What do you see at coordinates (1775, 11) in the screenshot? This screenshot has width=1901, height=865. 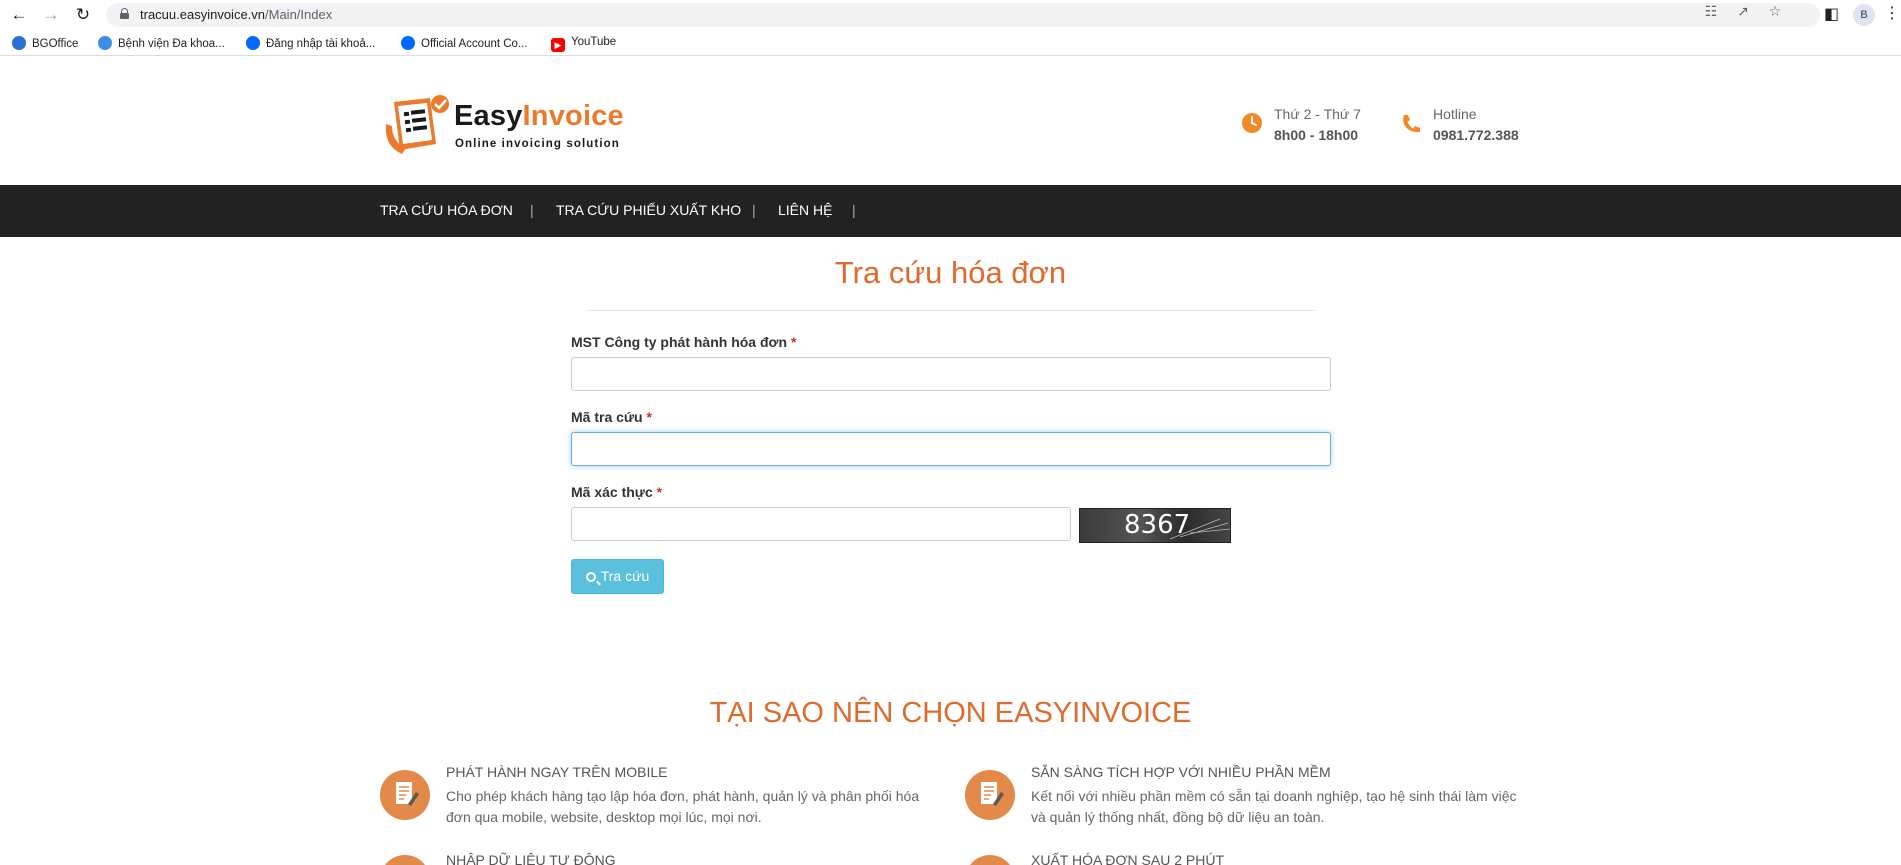 I see `star-icon: ☆` at bounding box center [1775, 11].